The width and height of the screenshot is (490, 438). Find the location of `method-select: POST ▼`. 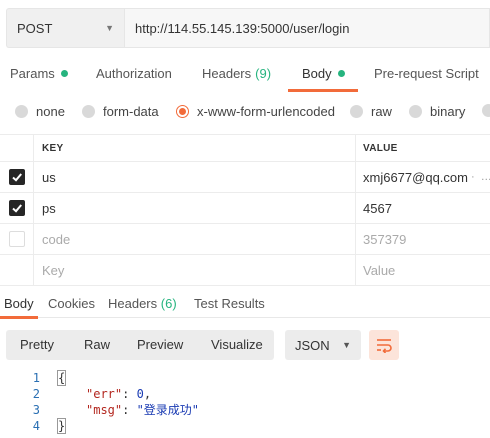

method-select: POST ▼ is located at coordinates (65, 28).